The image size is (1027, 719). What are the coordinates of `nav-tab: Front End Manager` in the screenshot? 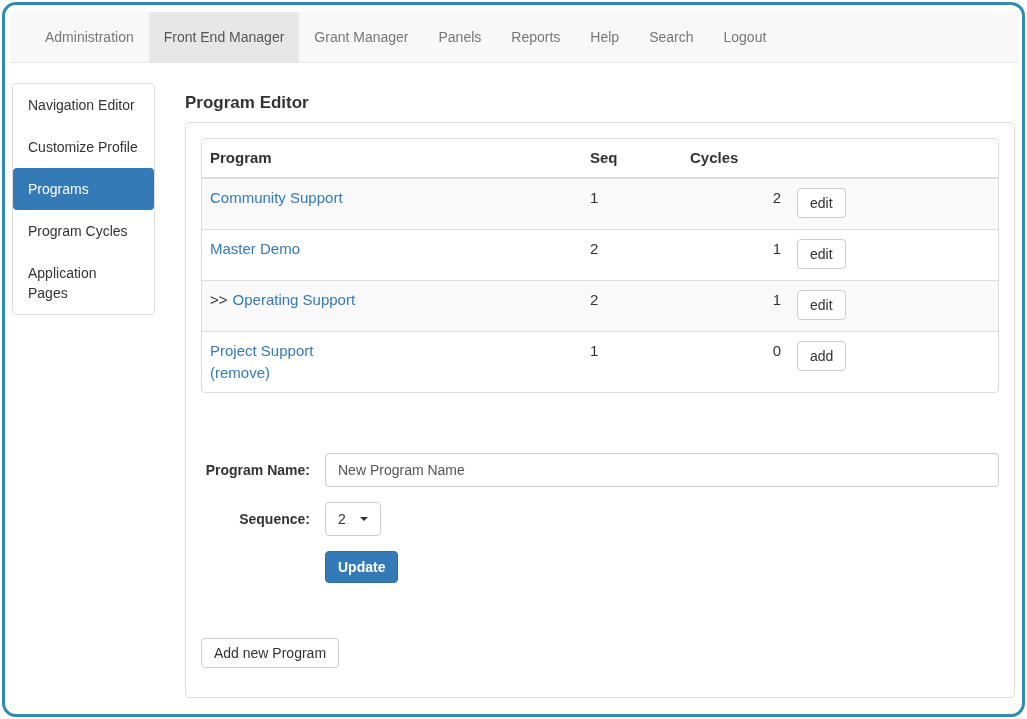 It's located at (224, 37).